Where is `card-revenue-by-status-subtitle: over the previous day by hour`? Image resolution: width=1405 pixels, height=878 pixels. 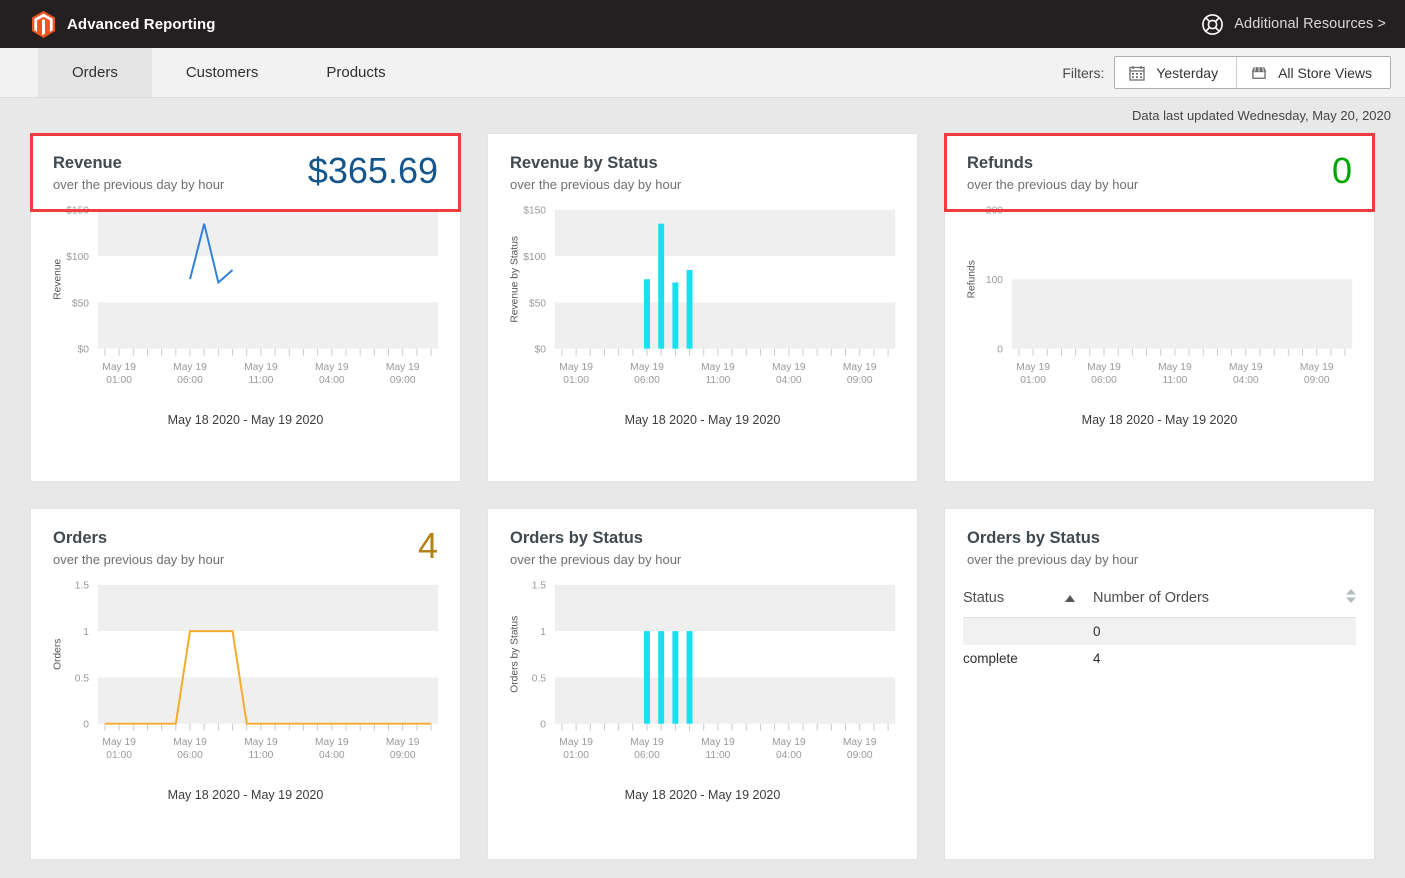 card-revenue-by-status-subtitle: over the previous day by hour is located at coordinates (596, 184).